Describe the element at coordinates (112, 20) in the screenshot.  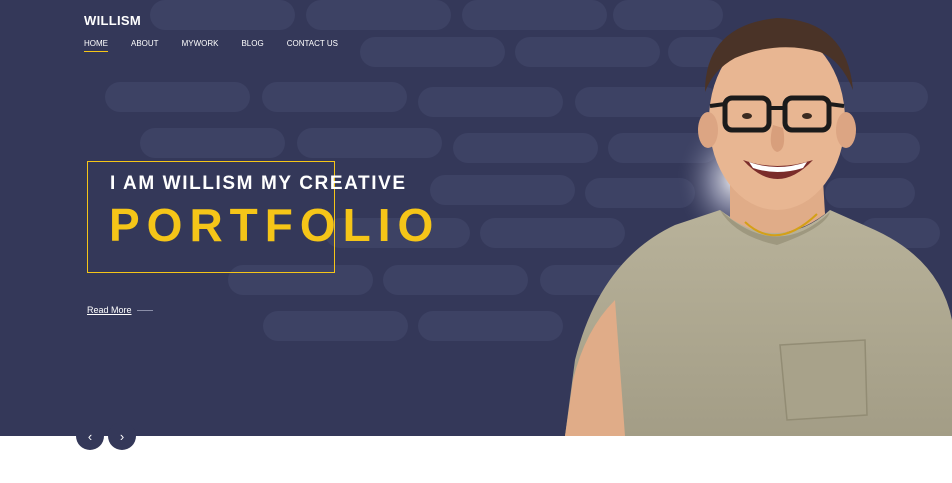
I see `site-logo: WILLISM` at that location.